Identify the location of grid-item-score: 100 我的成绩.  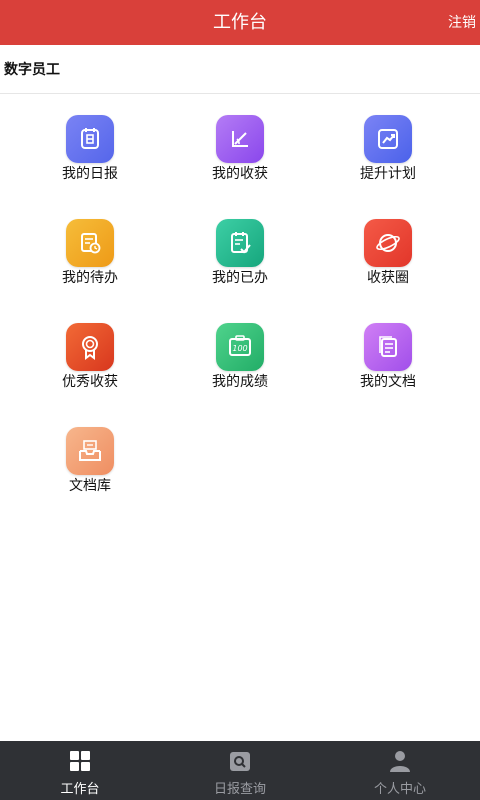
(240, 346).